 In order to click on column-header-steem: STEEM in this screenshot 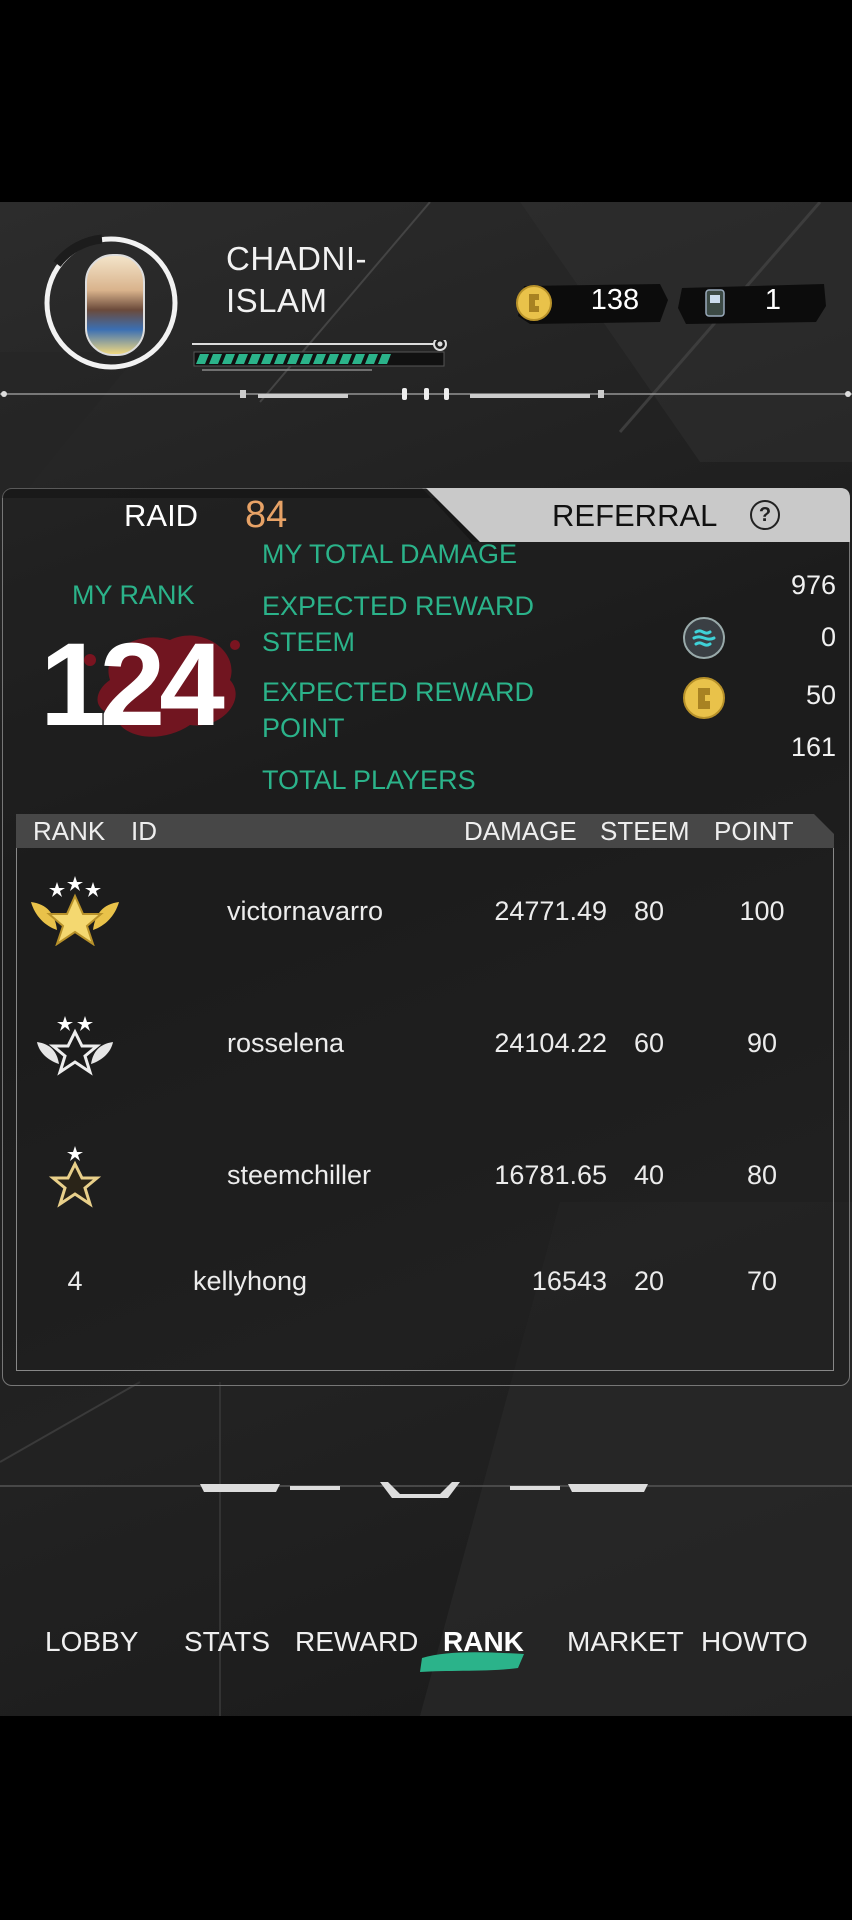, I will do `click(645, 831)`.